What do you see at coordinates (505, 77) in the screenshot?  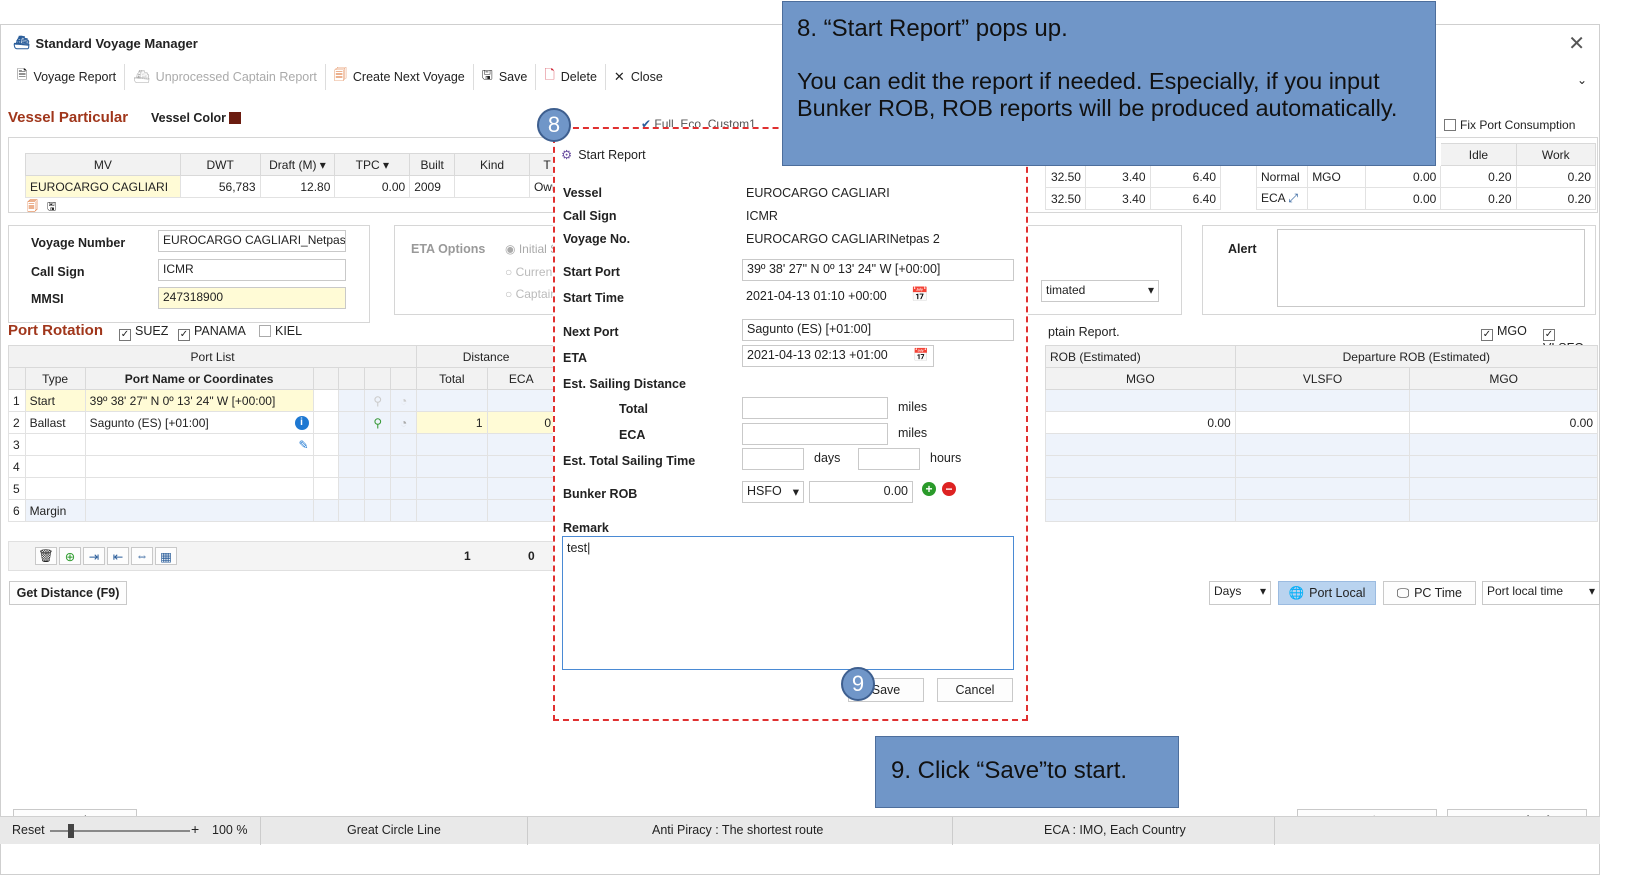 I see `save-button: 🖫 Save` at bounding box center [505, 77].